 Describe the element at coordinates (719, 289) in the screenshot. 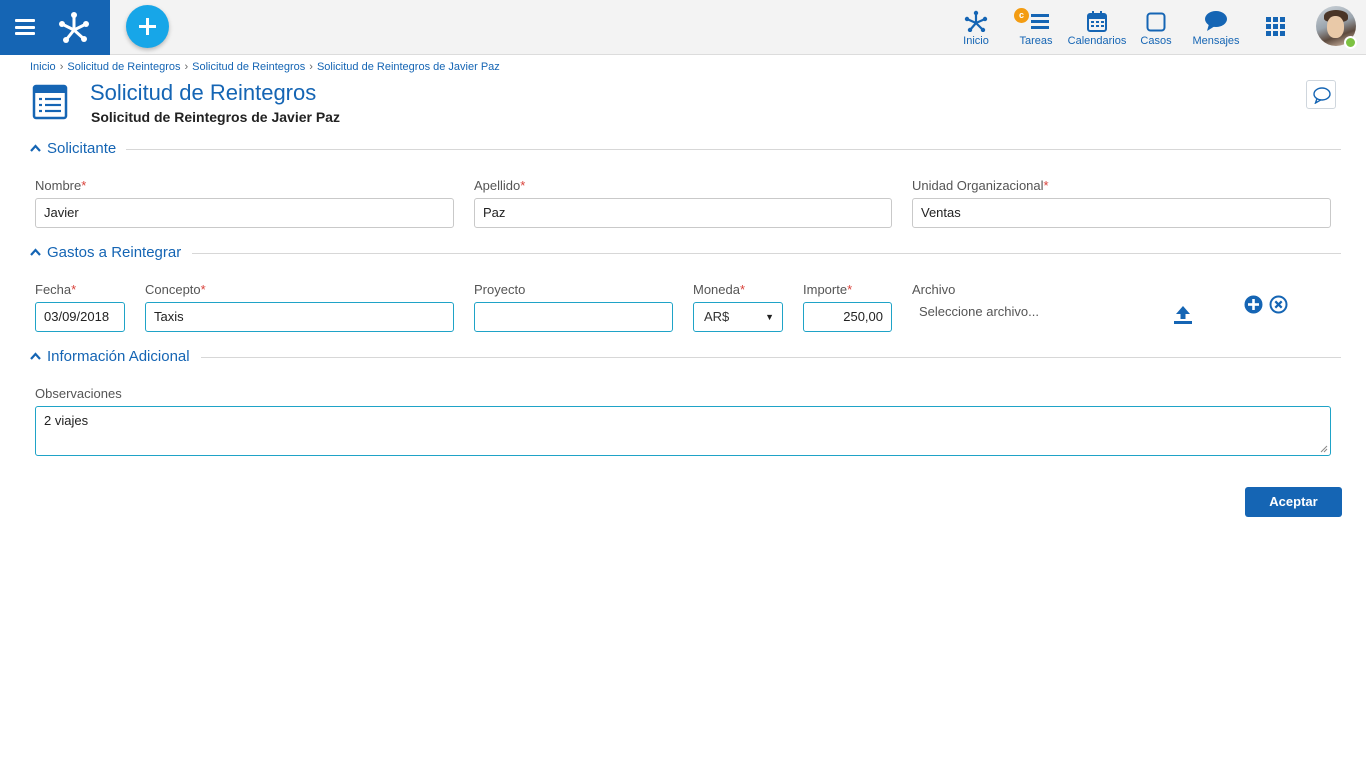

I see `moneda-label: Moneda*` at that location.